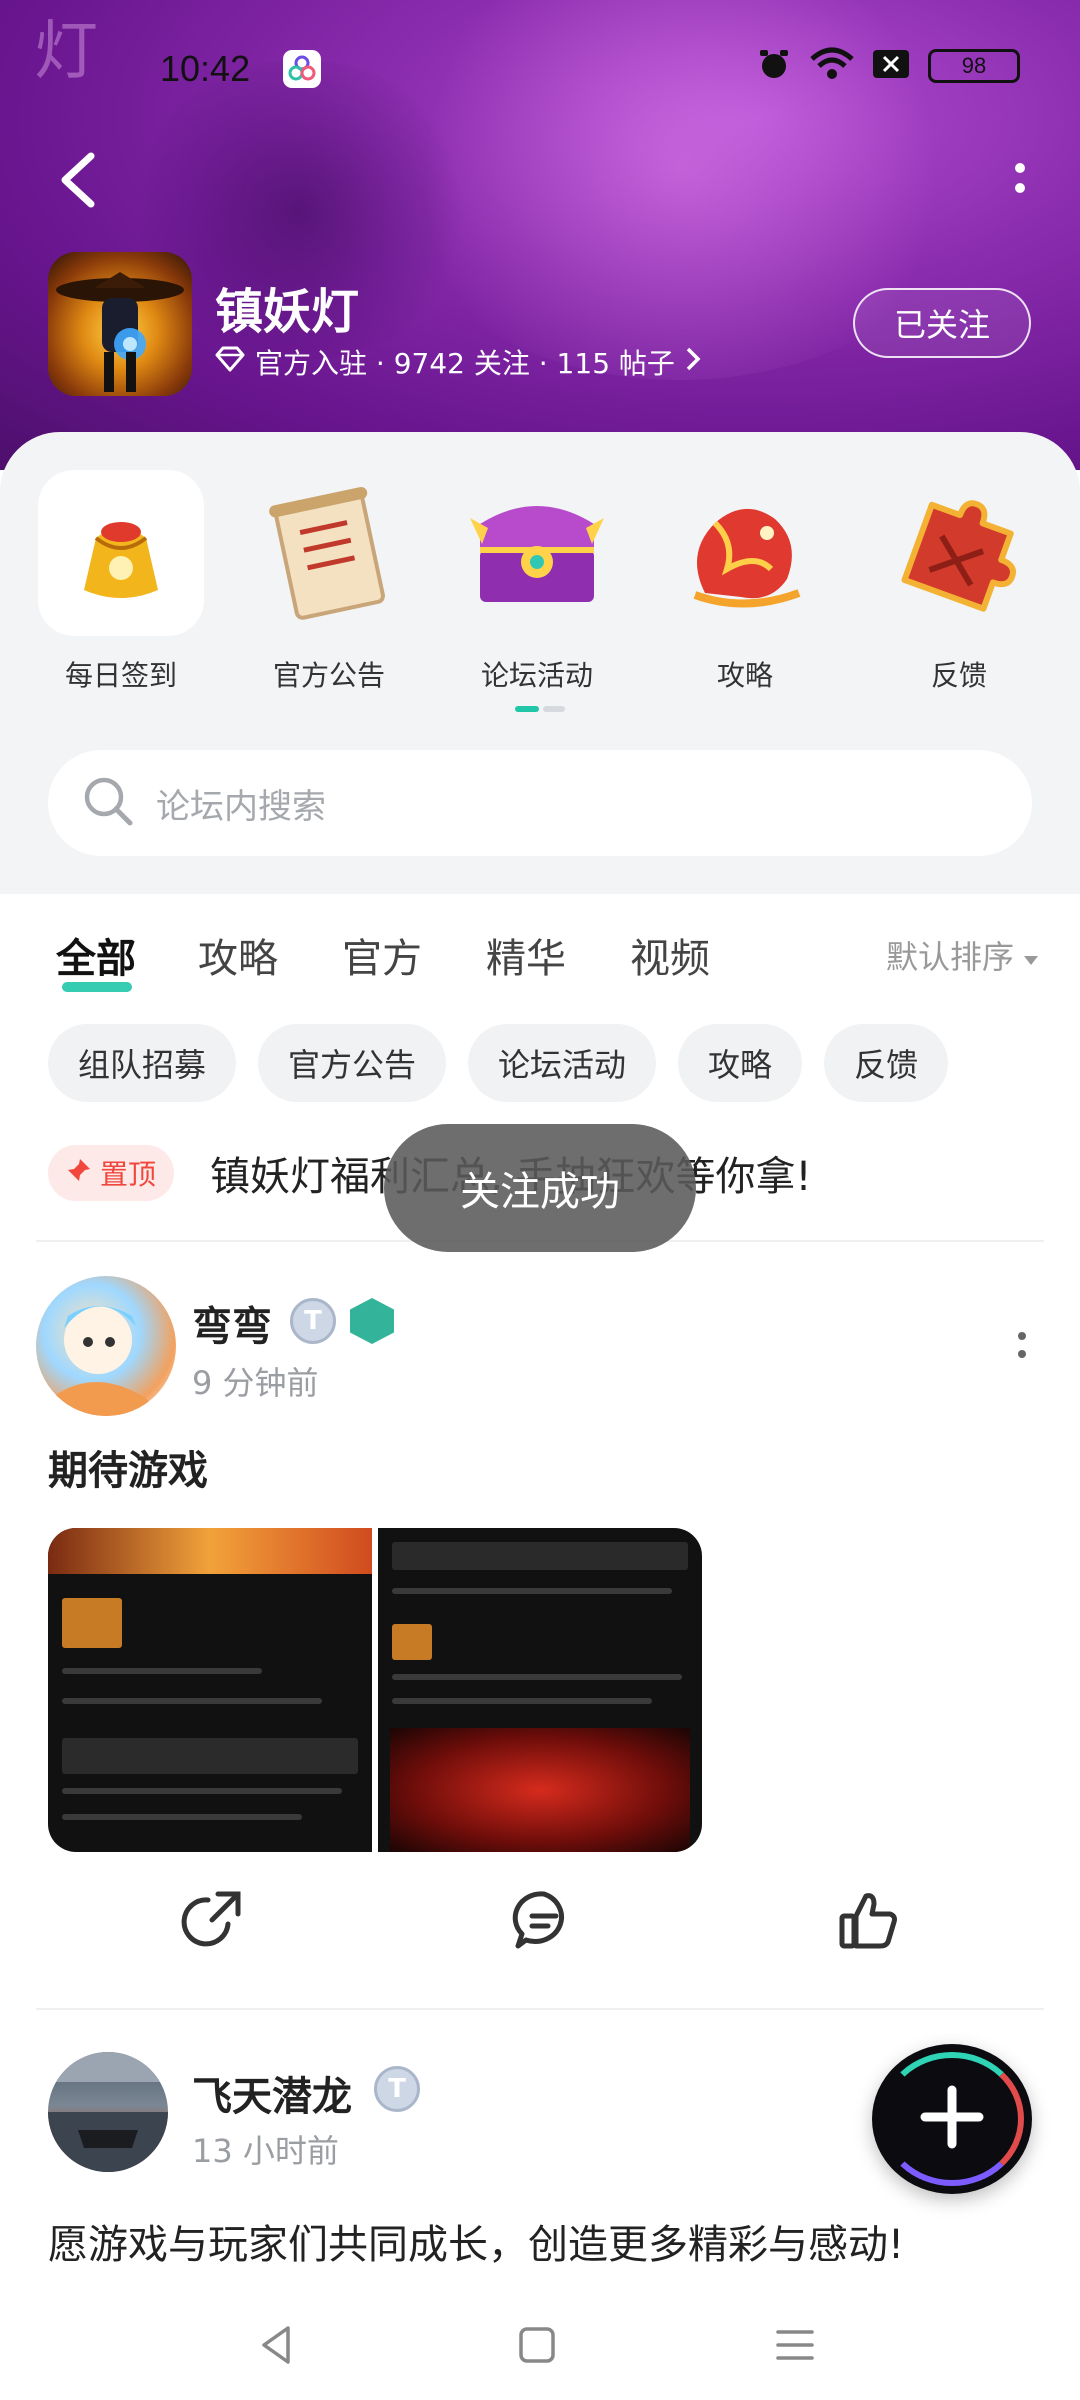  Describe the element at coordinates (465, 363) in the screenshot. I see `game-meta-text: 官方入驻 · 9742 关注 · 115 帖子` at that location.